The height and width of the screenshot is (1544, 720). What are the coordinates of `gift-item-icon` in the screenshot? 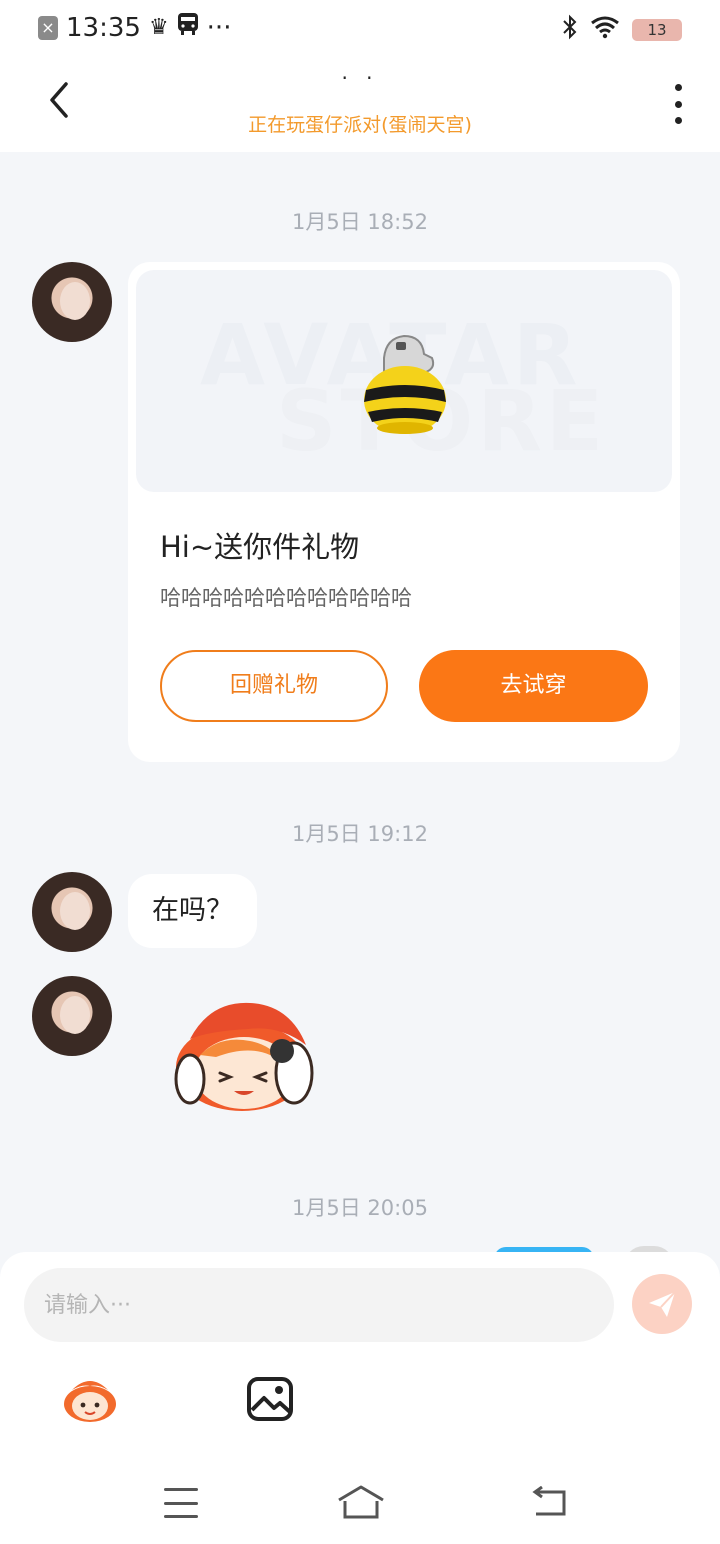 It's located at (405, 384).